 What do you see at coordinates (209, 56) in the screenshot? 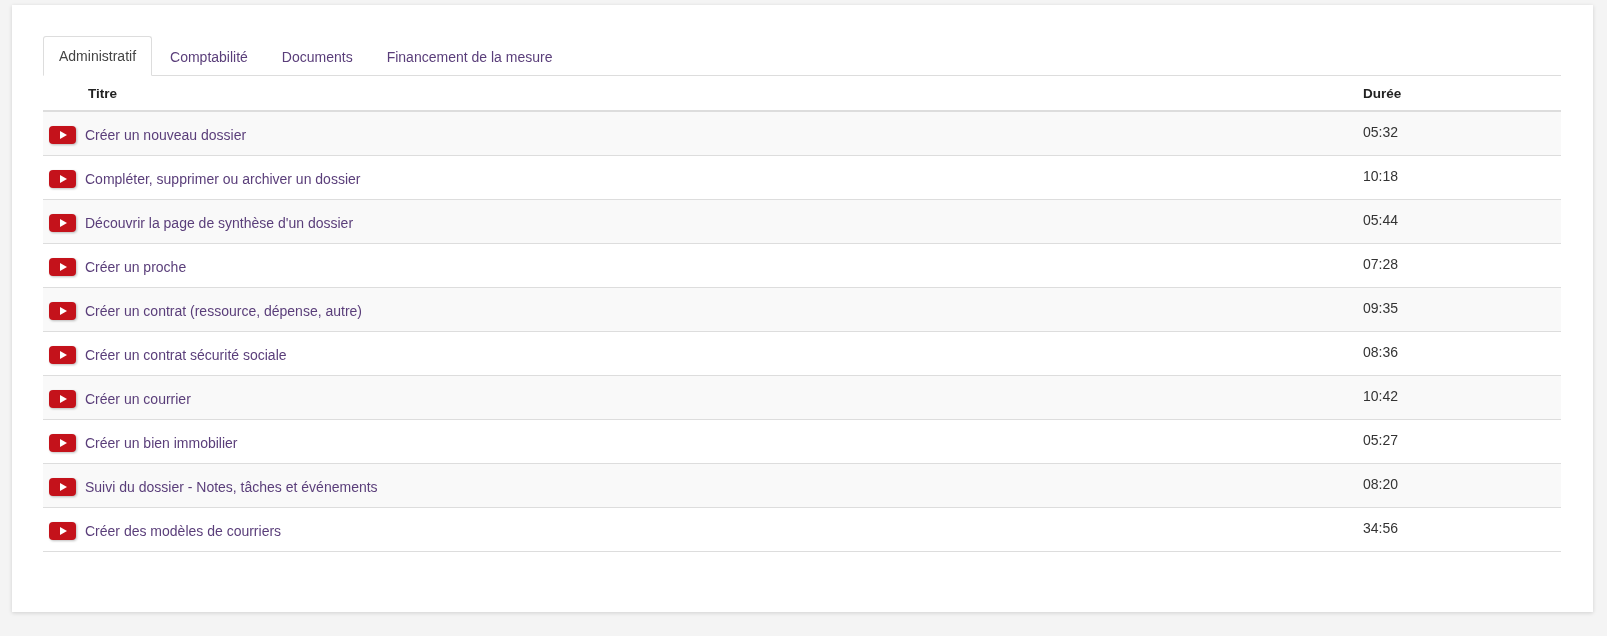
I see `tab: Comptabilité` at bounding box center [209, 56].